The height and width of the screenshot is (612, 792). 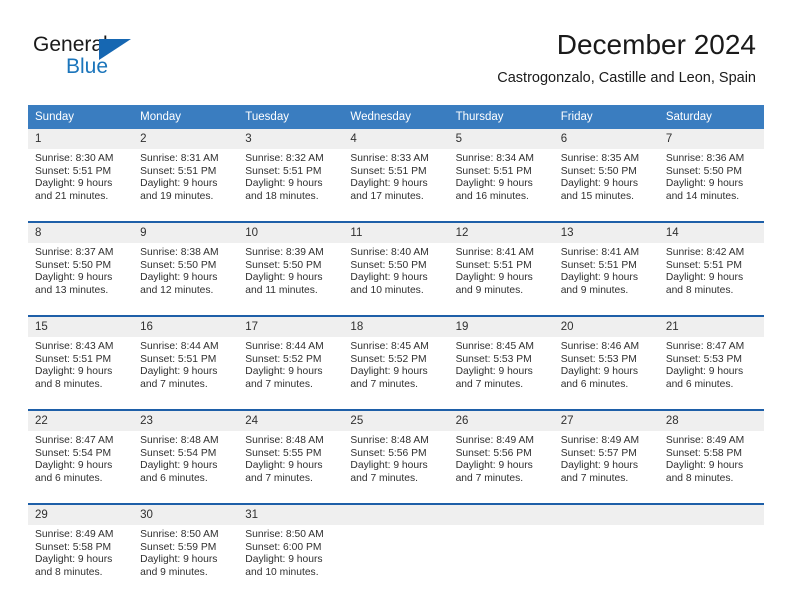 I want to click on day-number: 24, so click(x=291, y=421).